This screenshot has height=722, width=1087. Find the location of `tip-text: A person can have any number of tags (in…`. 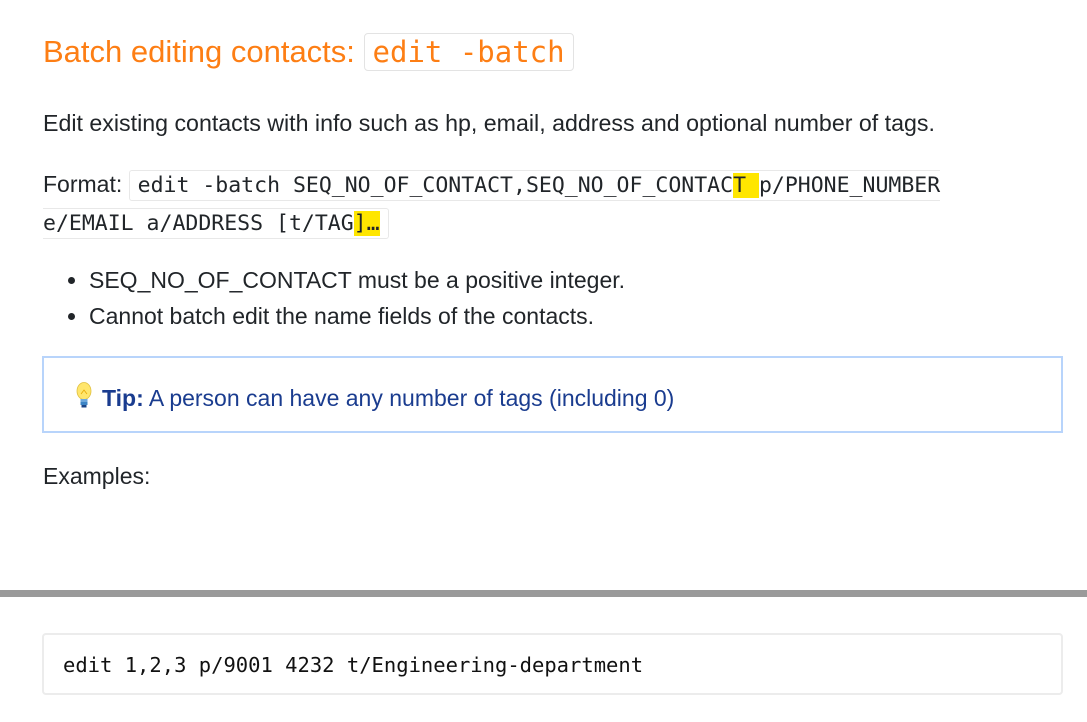

tip-text: A person can have any number of tags (in… is located at coordinates (409, 398).